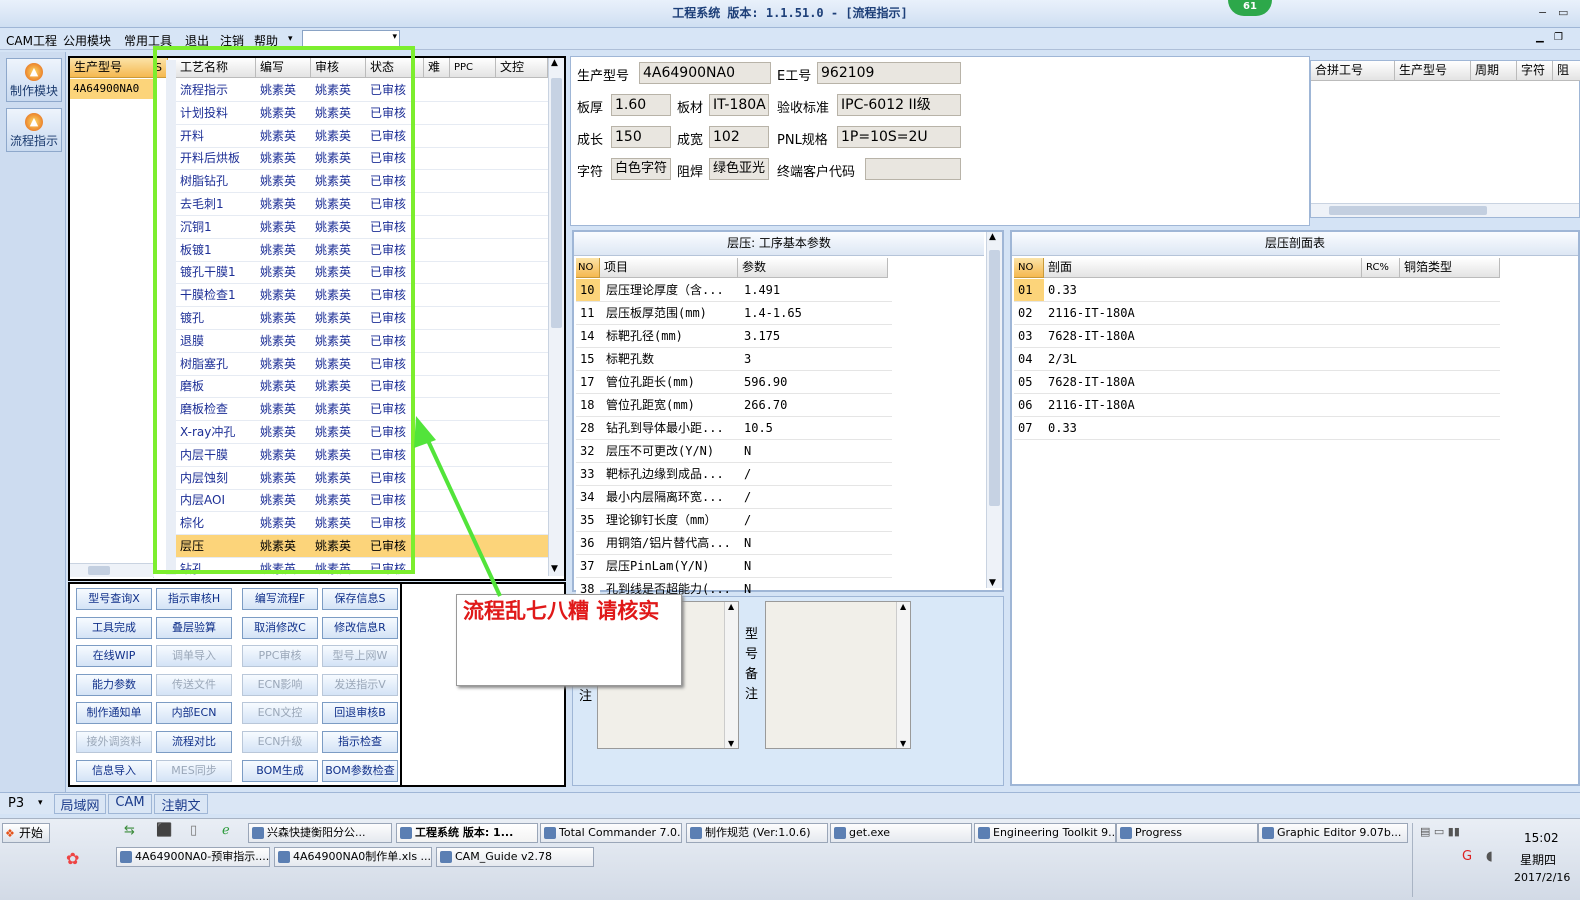 This screenshot has width=1580, height=900. What do you see at coordinates (1542, 12) in the screenshot?
I see `minimize-button: −` at bounding box center [1542, 12].